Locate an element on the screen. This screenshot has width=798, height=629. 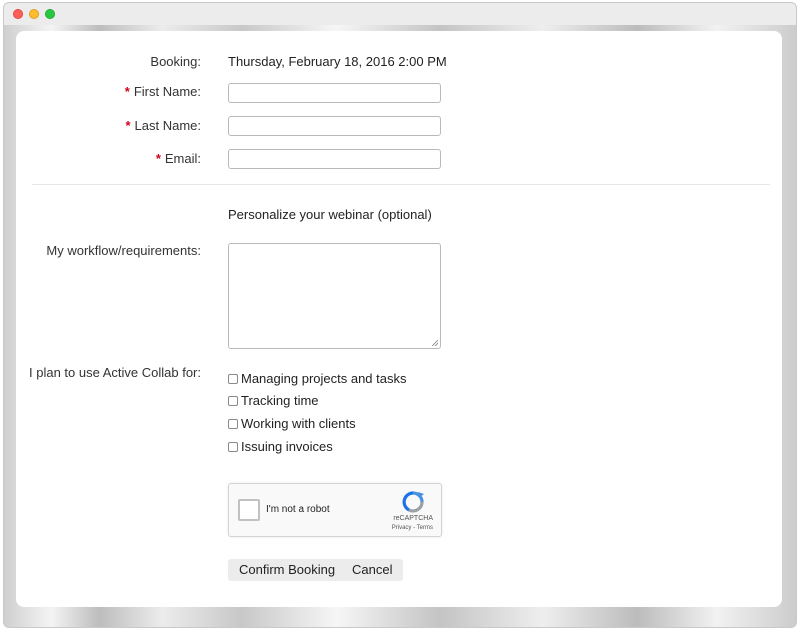
zoom-window-button is located at coordinates (50, 14).